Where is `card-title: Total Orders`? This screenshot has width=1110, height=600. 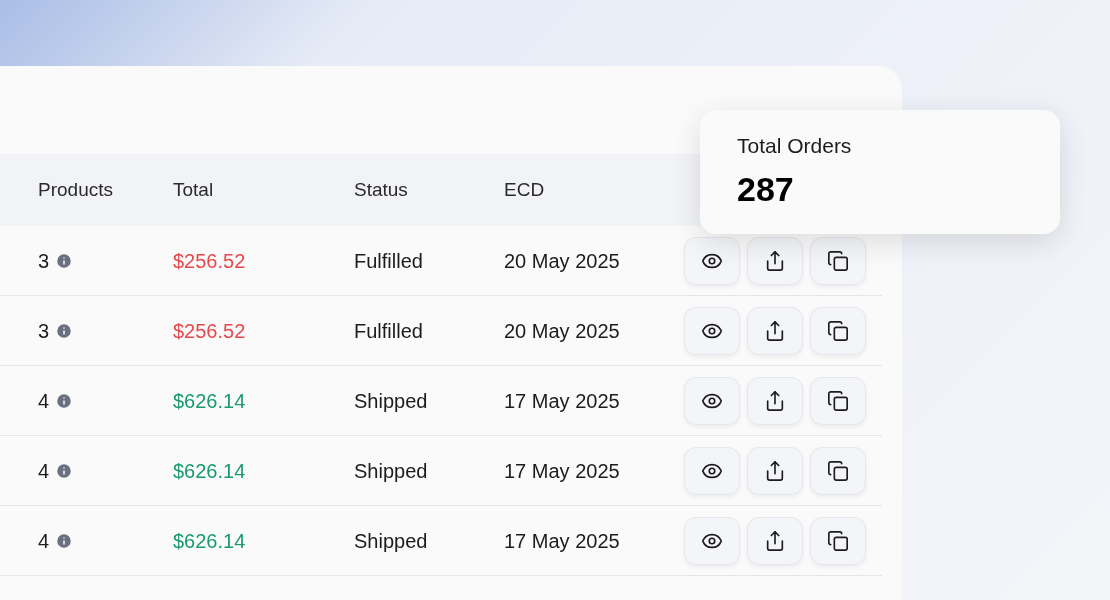 card-title: Total Orders is located at coordinates (795, 146).